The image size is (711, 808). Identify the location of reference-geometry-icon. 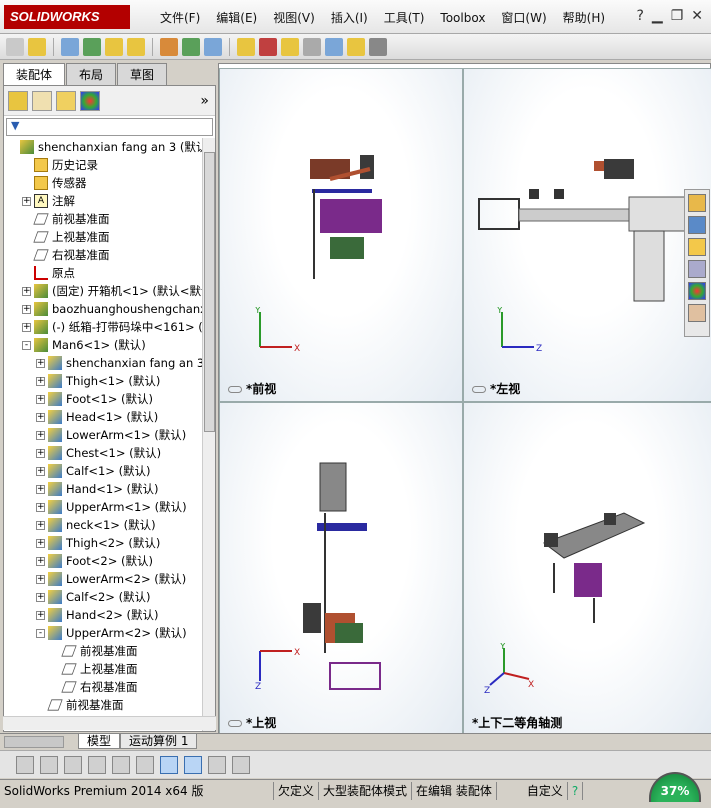
(213, 46).